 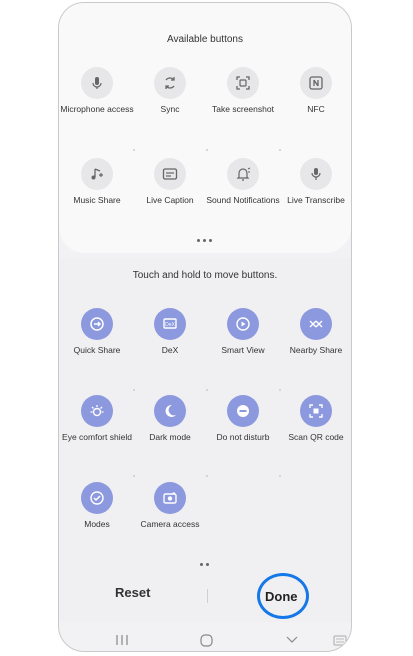 What do you see at coordinates (281, 596) in the screenshot?
I see `done-button: Done` at bounding box center [281, 596].